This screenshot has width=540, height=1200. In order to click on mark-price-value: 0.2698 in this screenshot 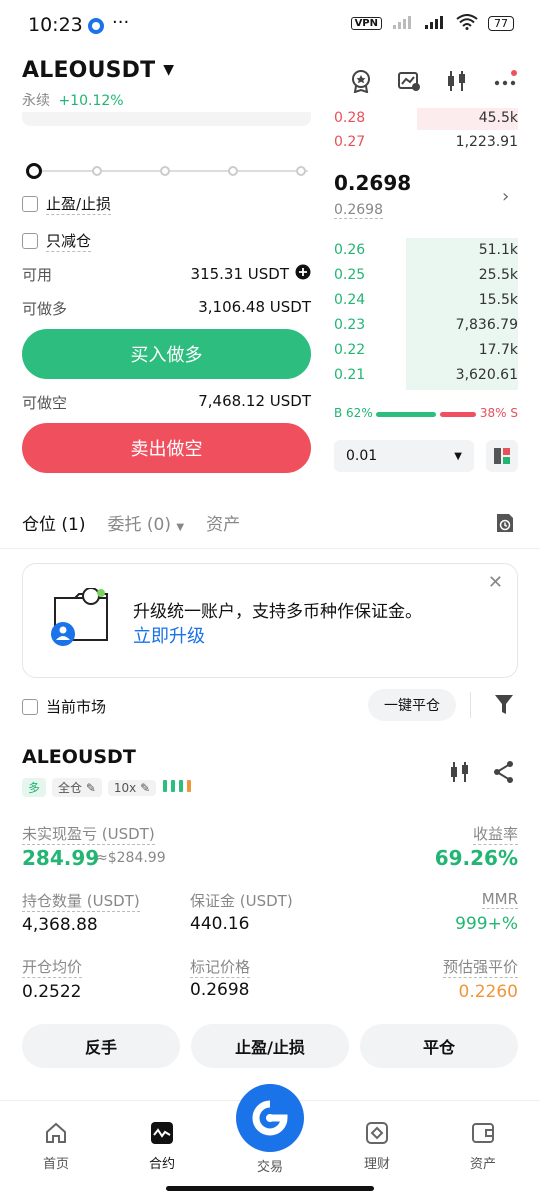, I will do `click(220, 990)`.